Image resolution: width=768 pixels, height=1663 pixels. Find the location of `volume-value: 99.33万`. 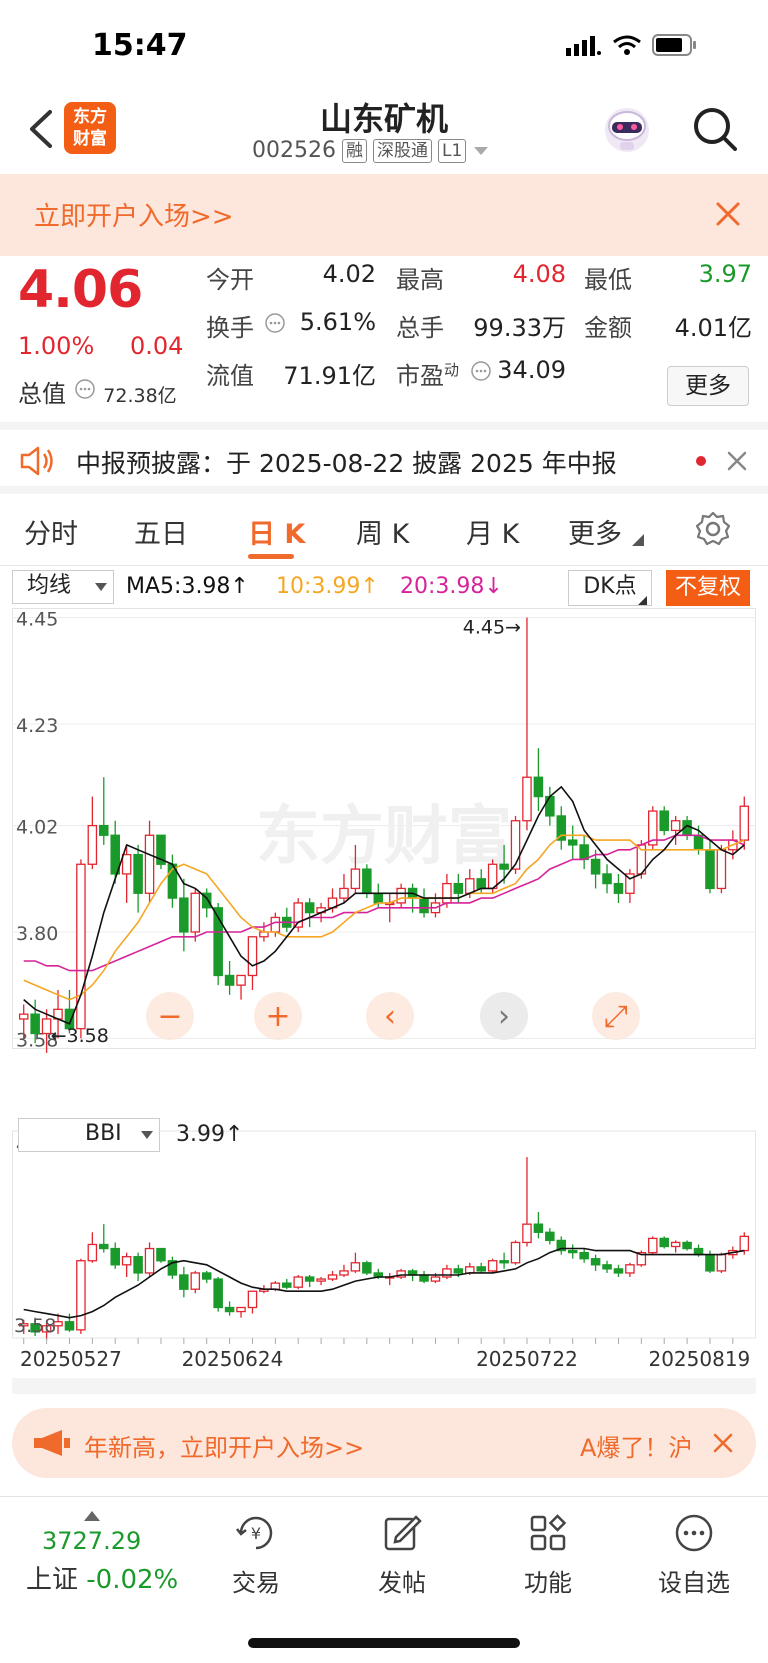

volume-value: 99.33万 is located at coordinates (519, 328).